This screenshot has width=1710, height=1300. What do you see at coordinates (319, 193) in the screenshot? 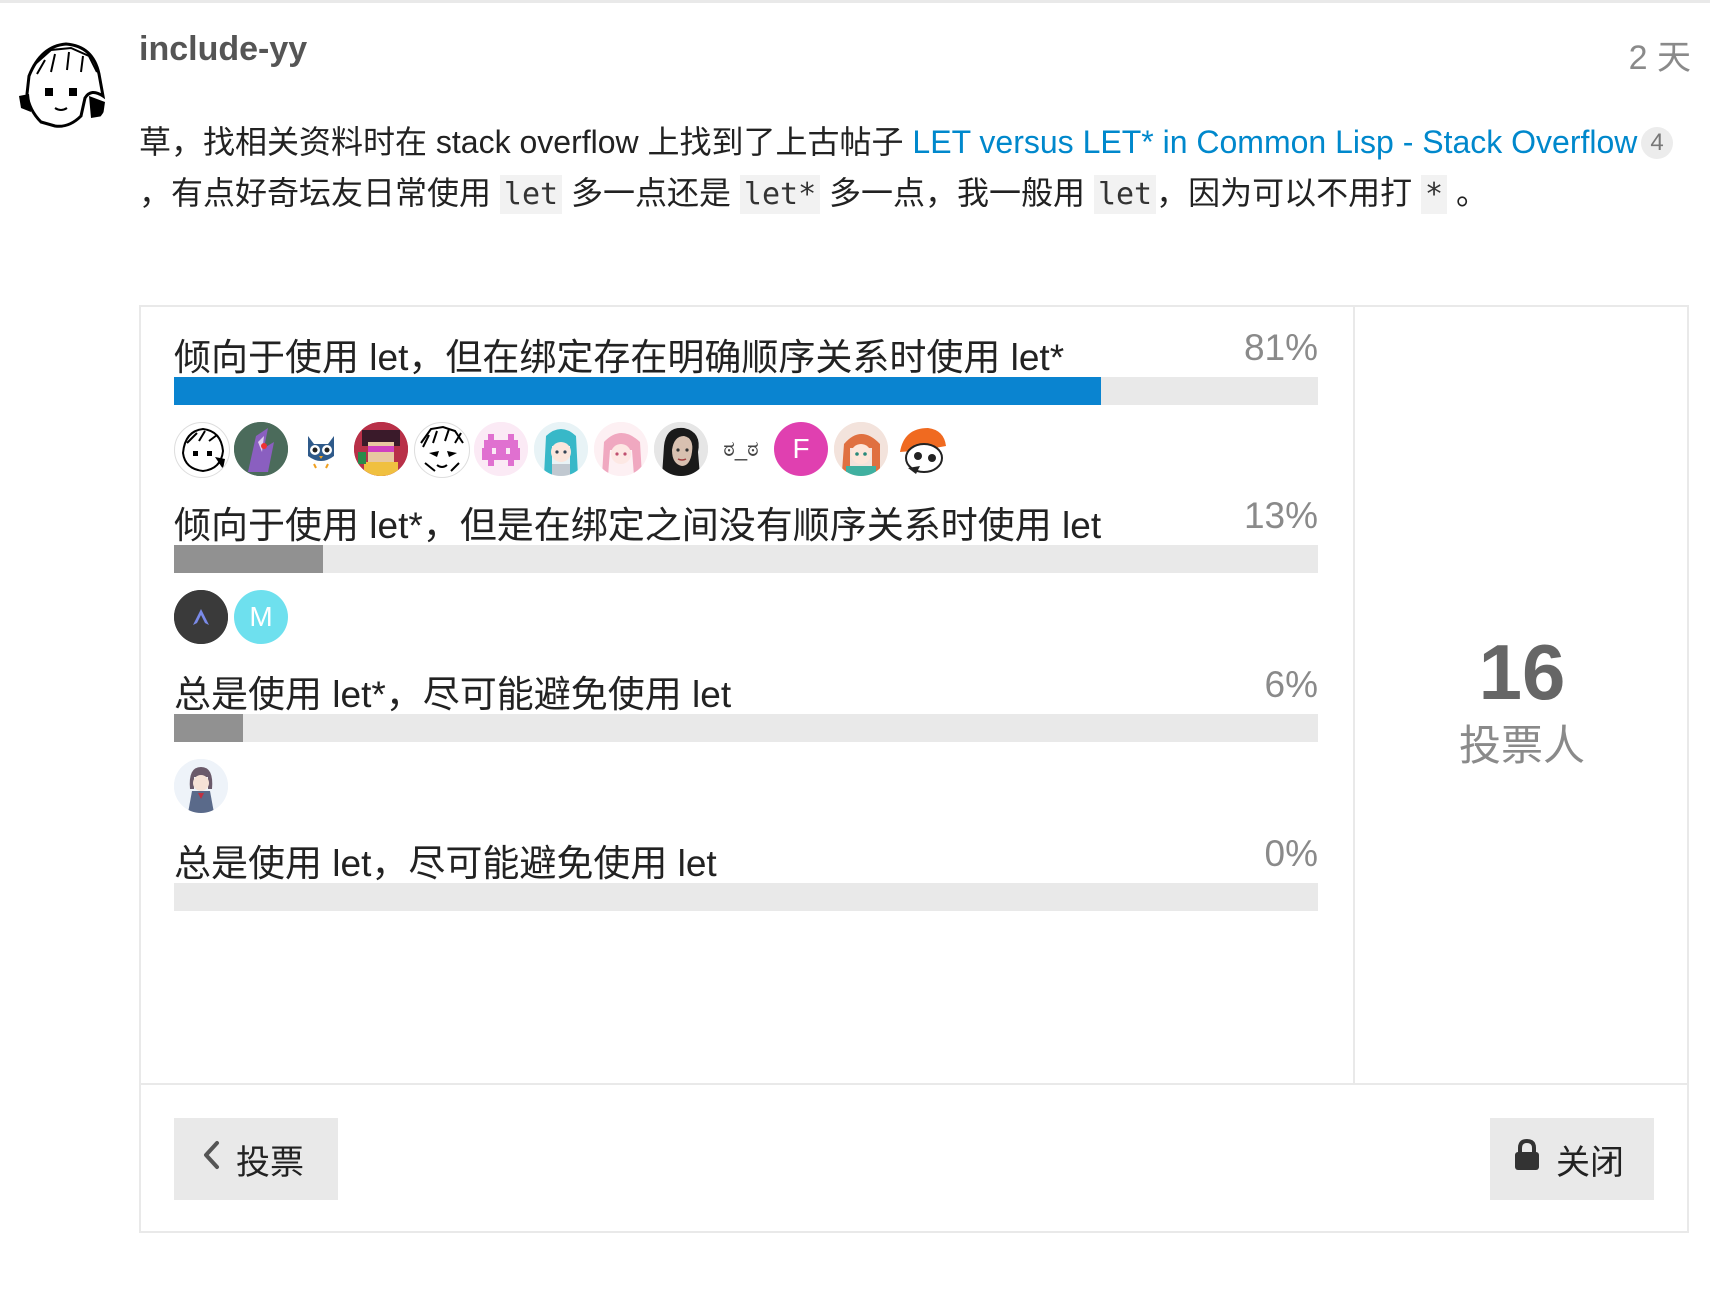
I see `post-text: ，有点好奇坛友日常使用` at bounding box center [319, 193].